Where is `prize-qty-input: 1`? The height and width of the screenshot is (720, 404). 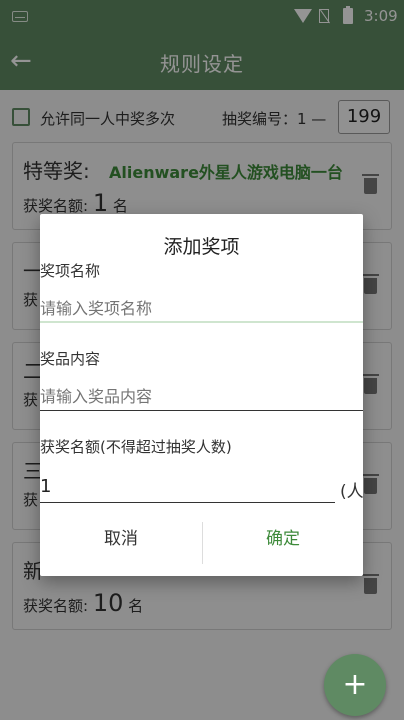 prize-qty-input: 1 is located at coordinates (45, 486).